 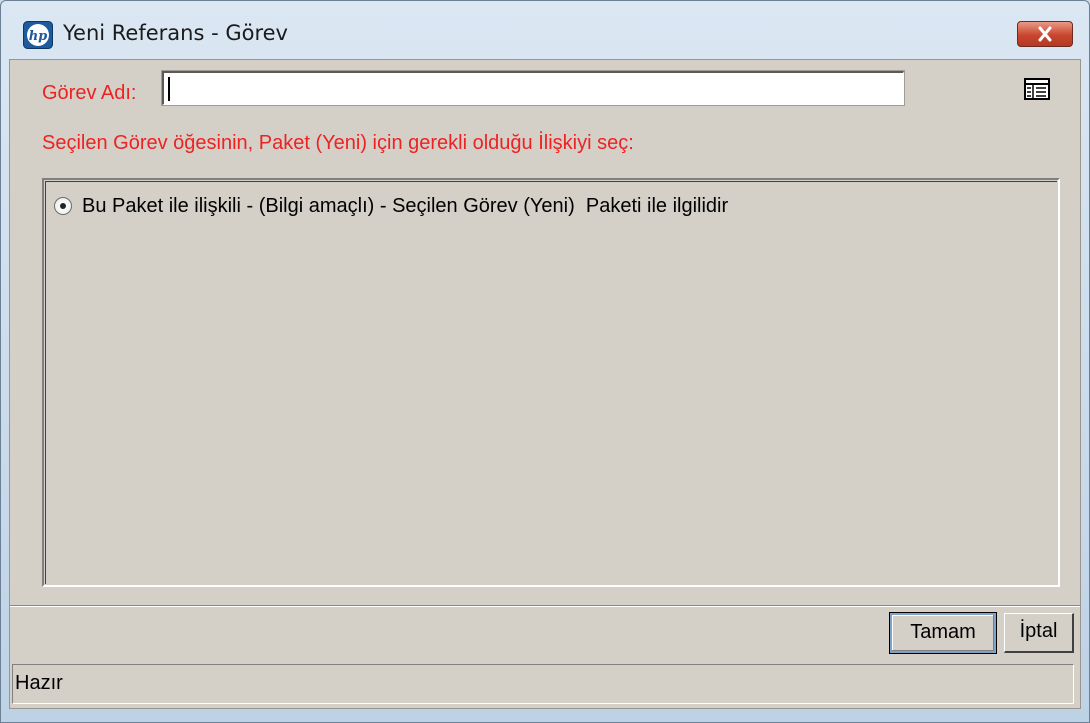 What do you see at coordinates (1039, 633) in the screenshot?
I see `cancel-button: İptal` at bounding box center [1039, 633].